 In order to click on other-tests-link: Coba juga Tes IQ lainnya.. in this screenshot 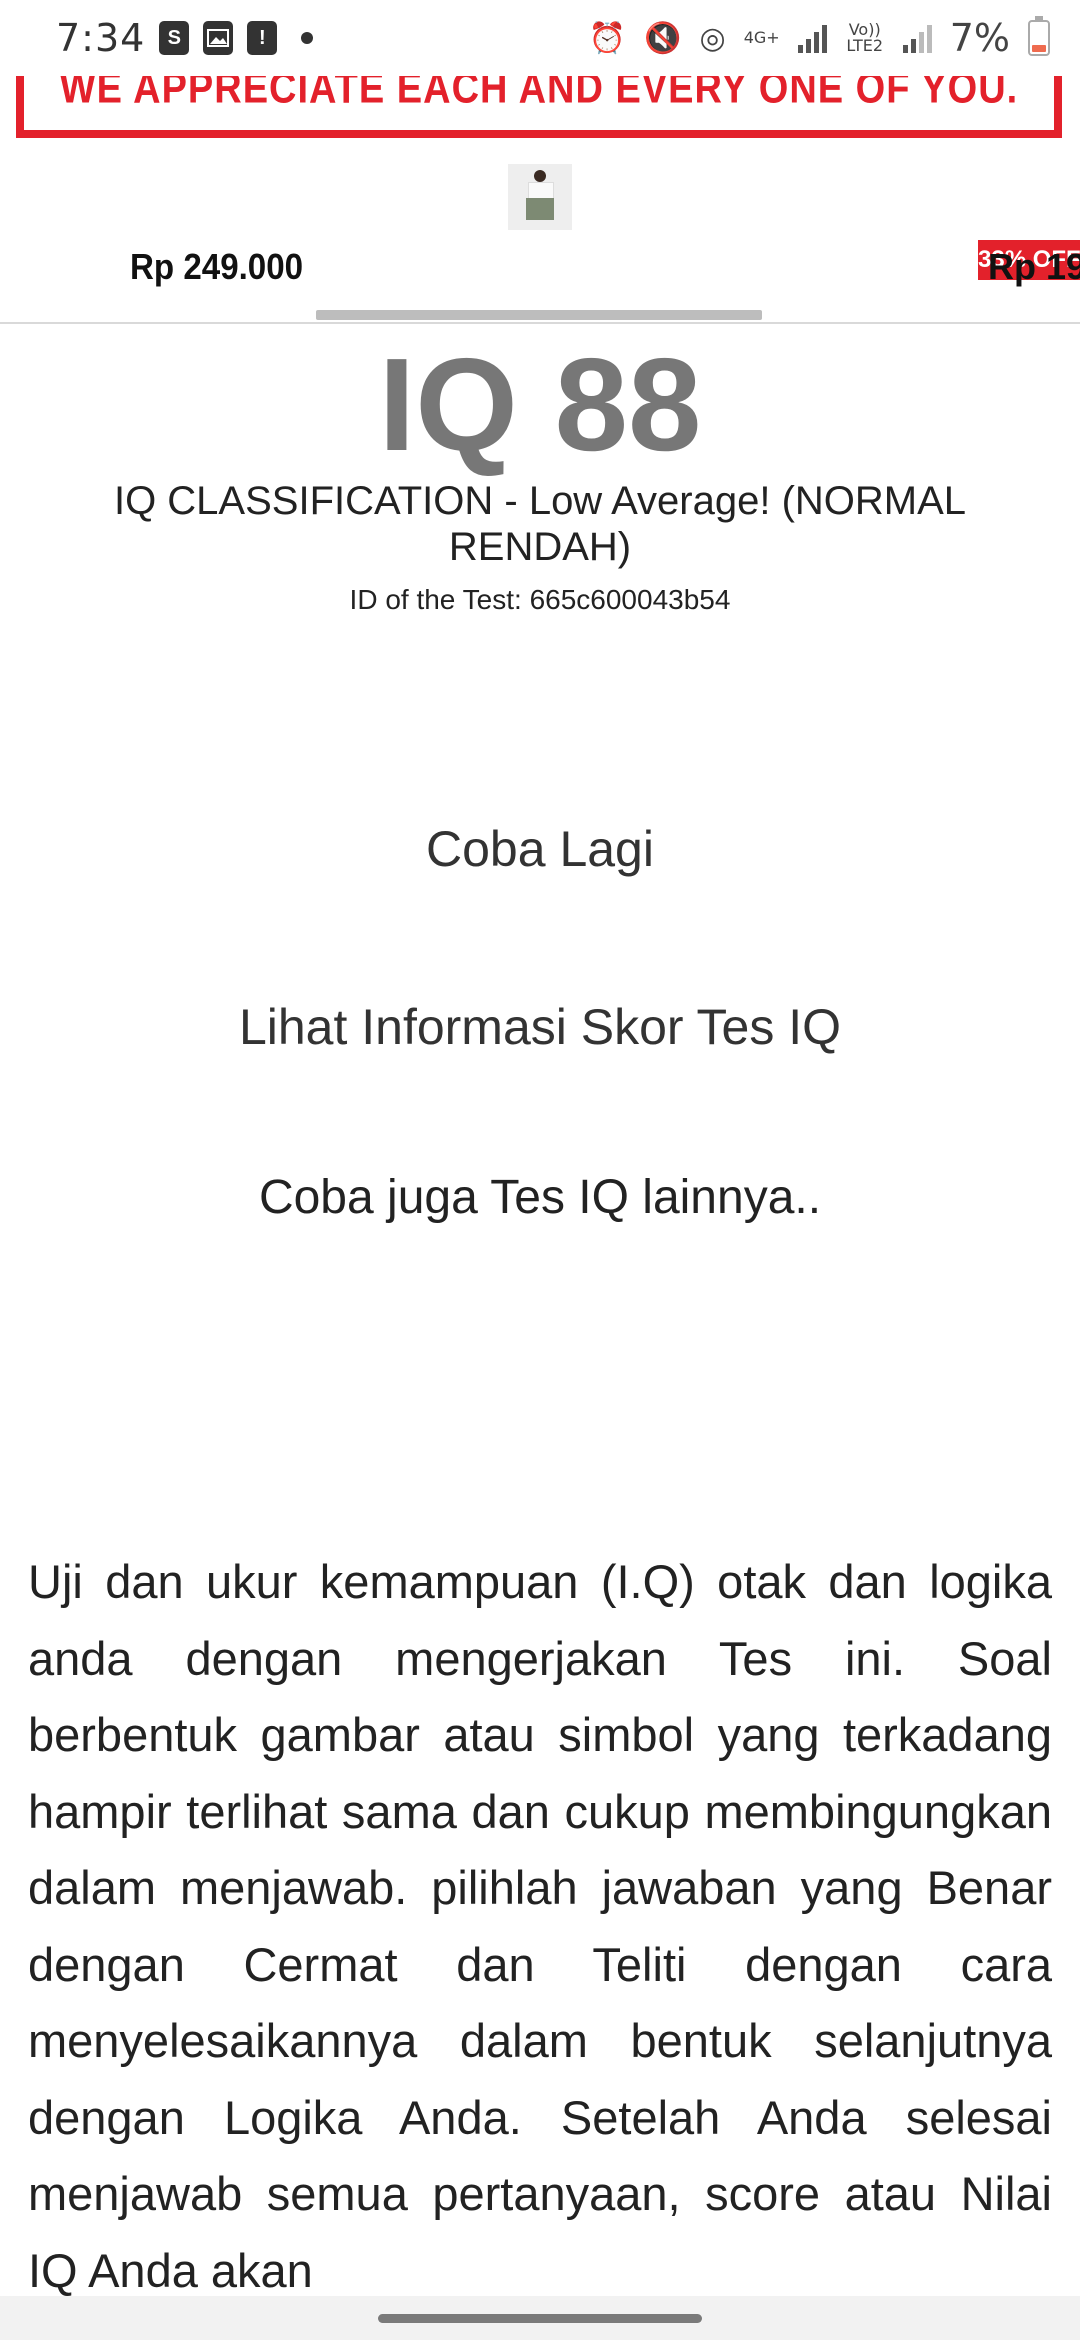, I will do `click(540, 1197)`.